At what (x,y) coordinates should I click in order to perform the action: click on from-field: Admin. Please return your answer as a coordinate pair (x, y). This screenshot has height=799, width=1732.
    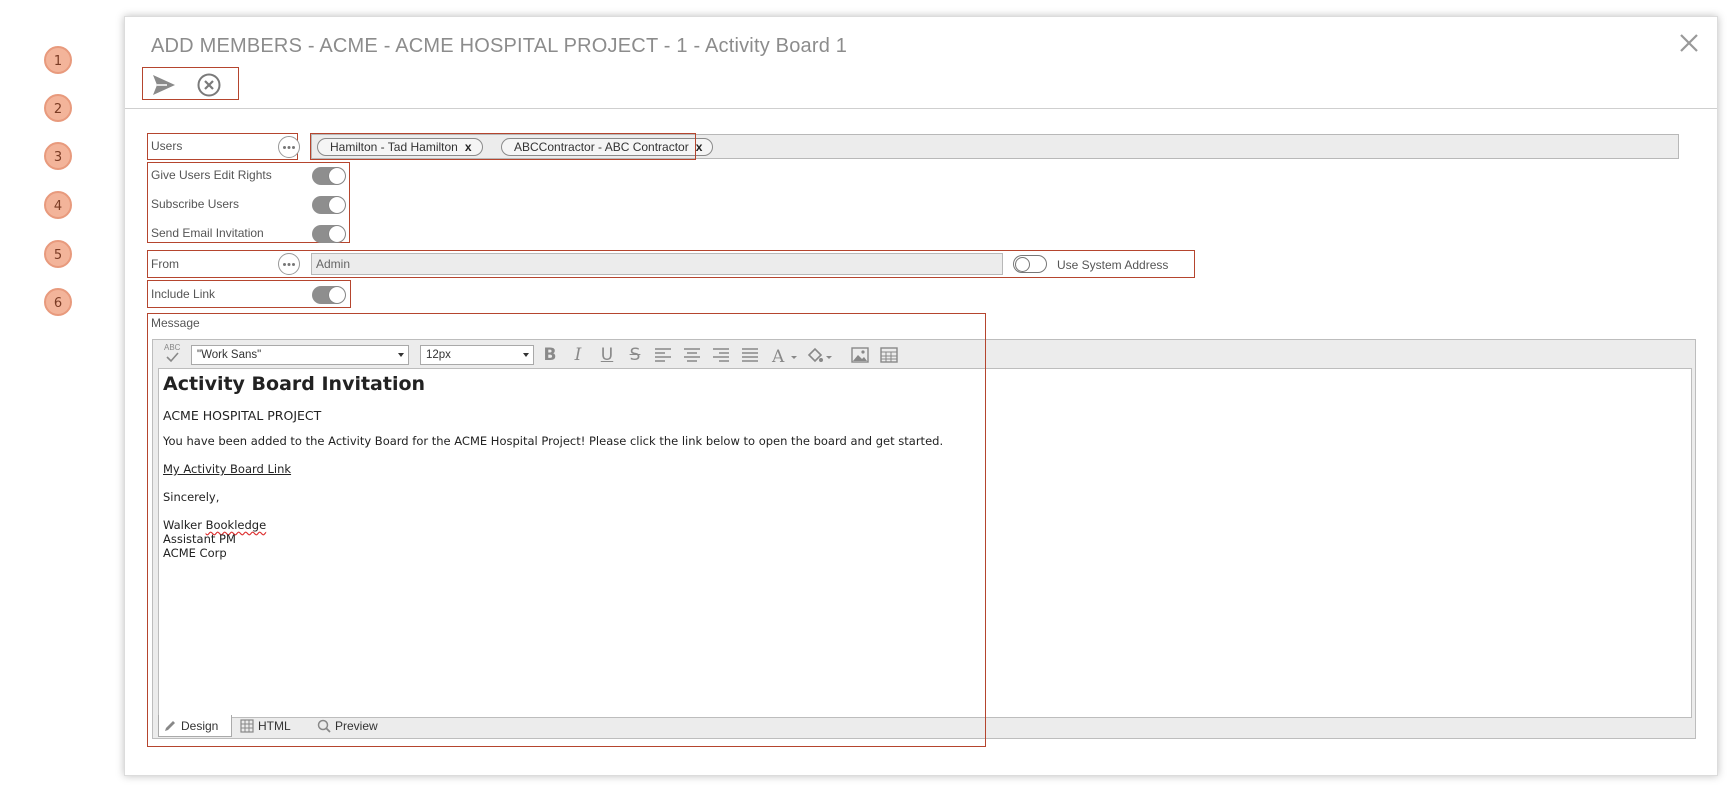
    Looking at the image, I should click on (657, 264).